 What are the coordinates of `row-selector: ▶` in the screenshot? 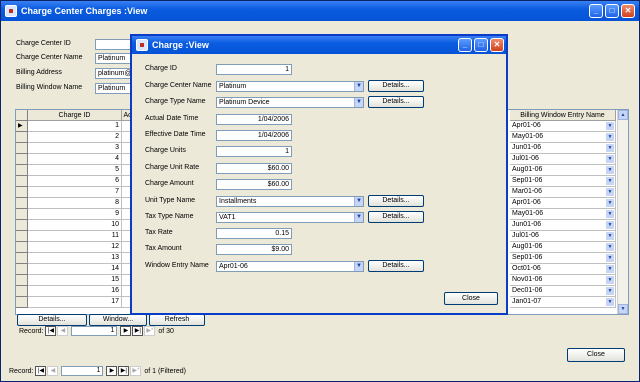 It's located at (22, 126).